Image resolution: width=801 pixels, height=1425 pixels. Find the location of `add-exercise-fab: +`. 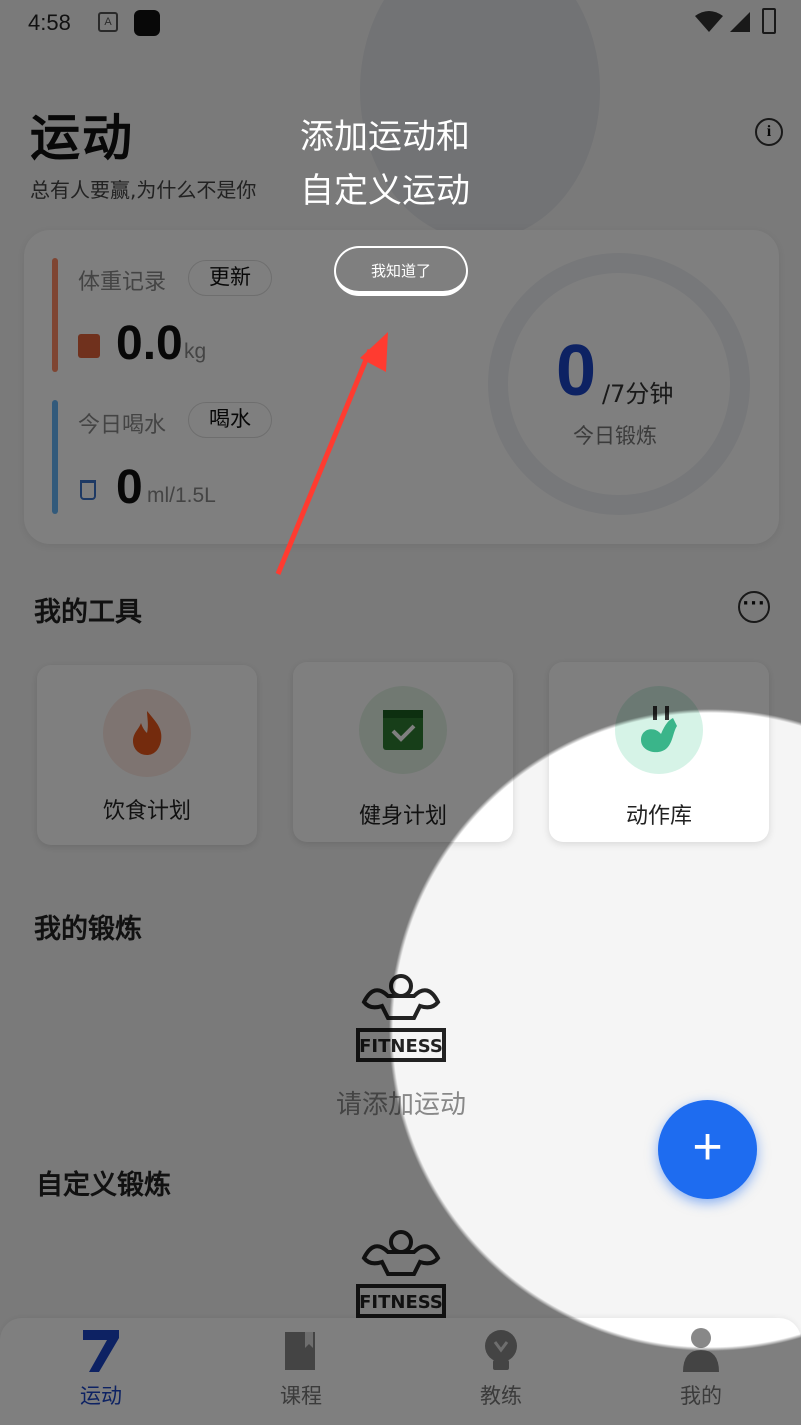

add-exercise-fab: + is located at coordinates (707, 1149).